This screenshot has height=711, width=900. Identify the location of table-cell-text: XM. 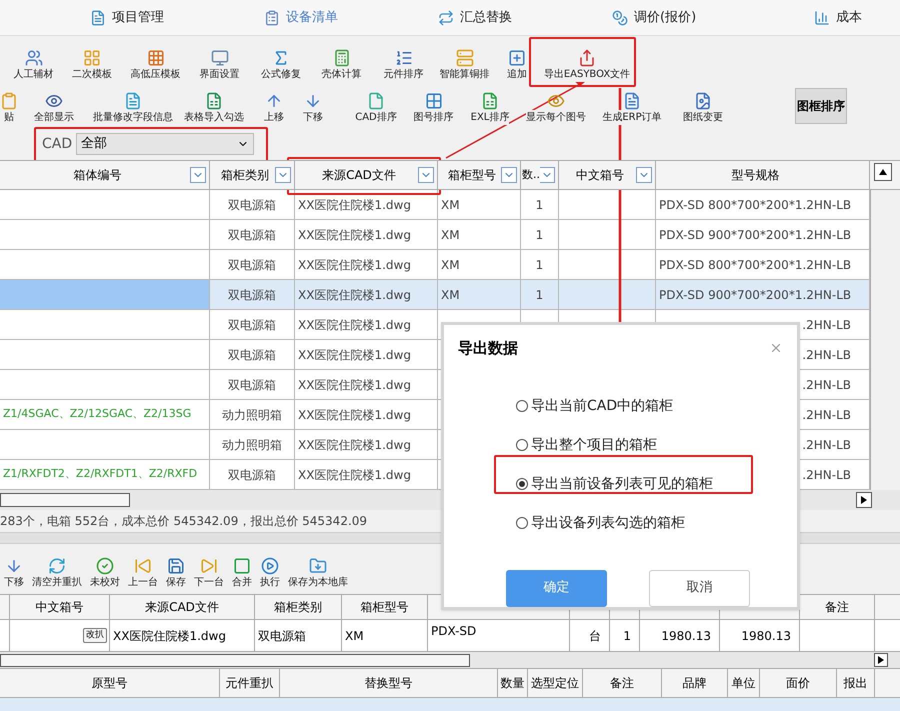
(354, 636).